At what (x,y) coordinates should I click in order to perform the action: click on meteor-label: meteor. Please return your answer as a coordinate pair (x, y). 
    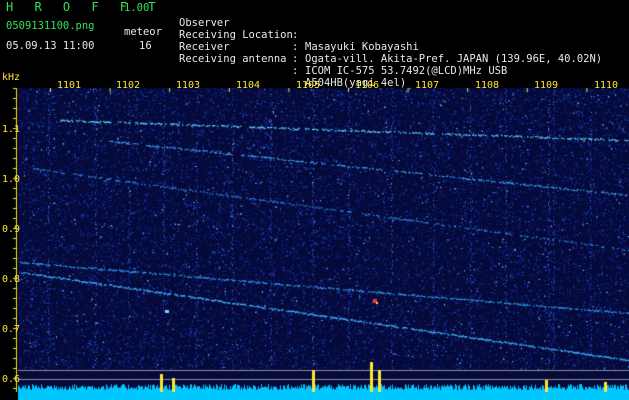
    Looking at the image, I should click on (143, 32).